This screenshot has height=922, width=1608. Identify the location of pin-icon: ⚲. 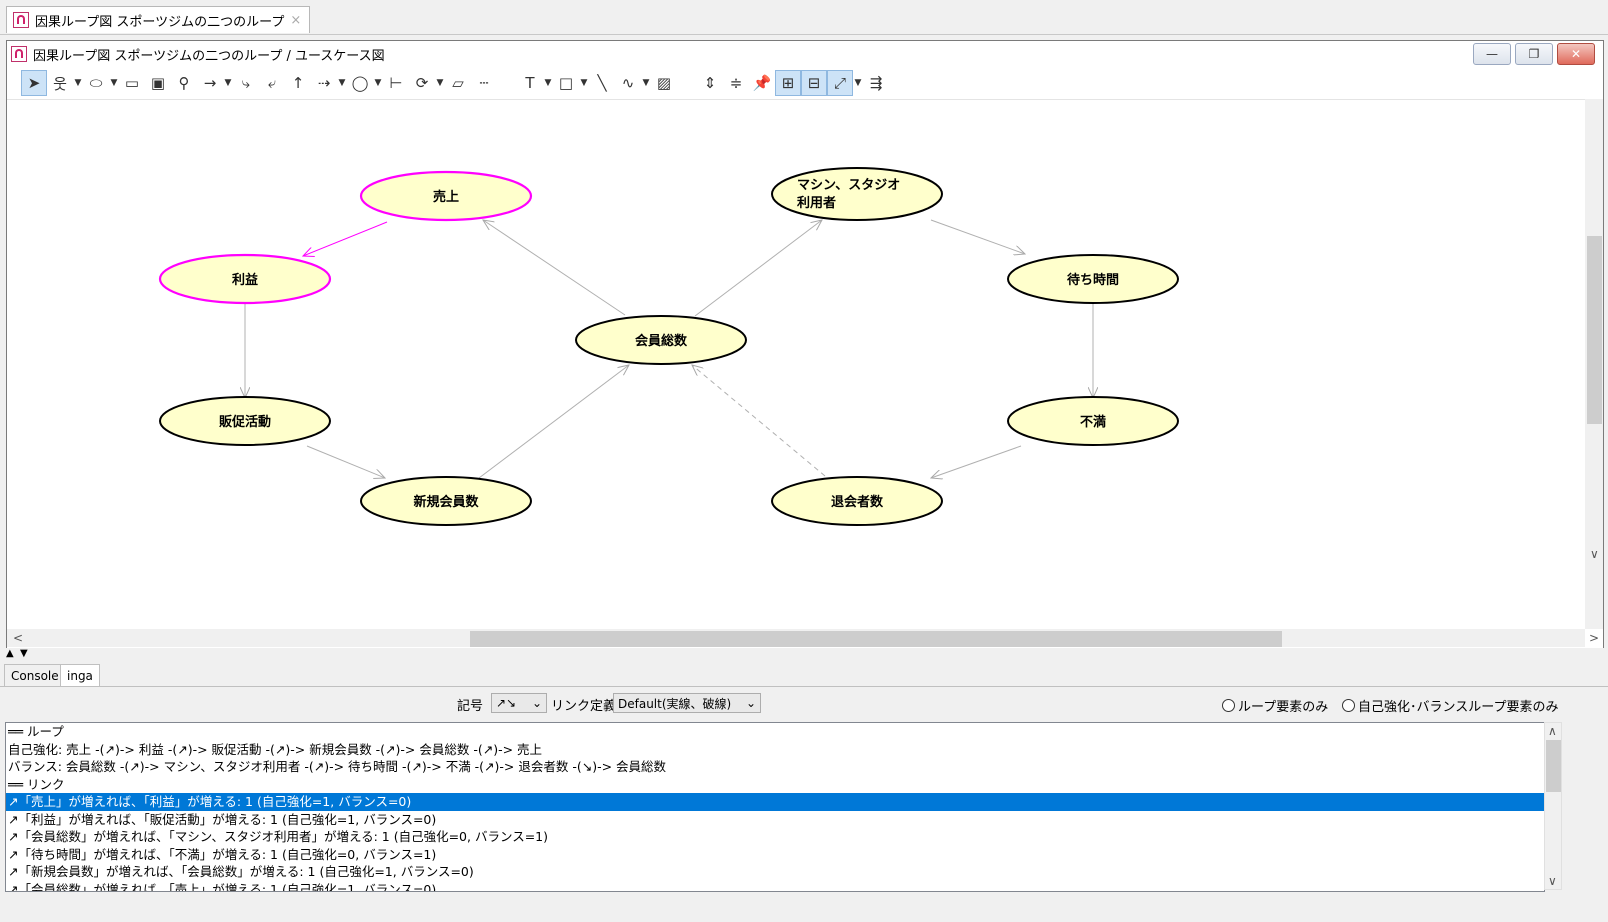
(184, 83).